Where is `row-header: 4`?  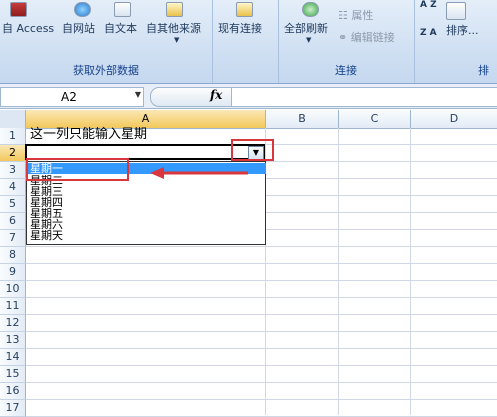 row-header: 4 is located at coordinates (13, 187).